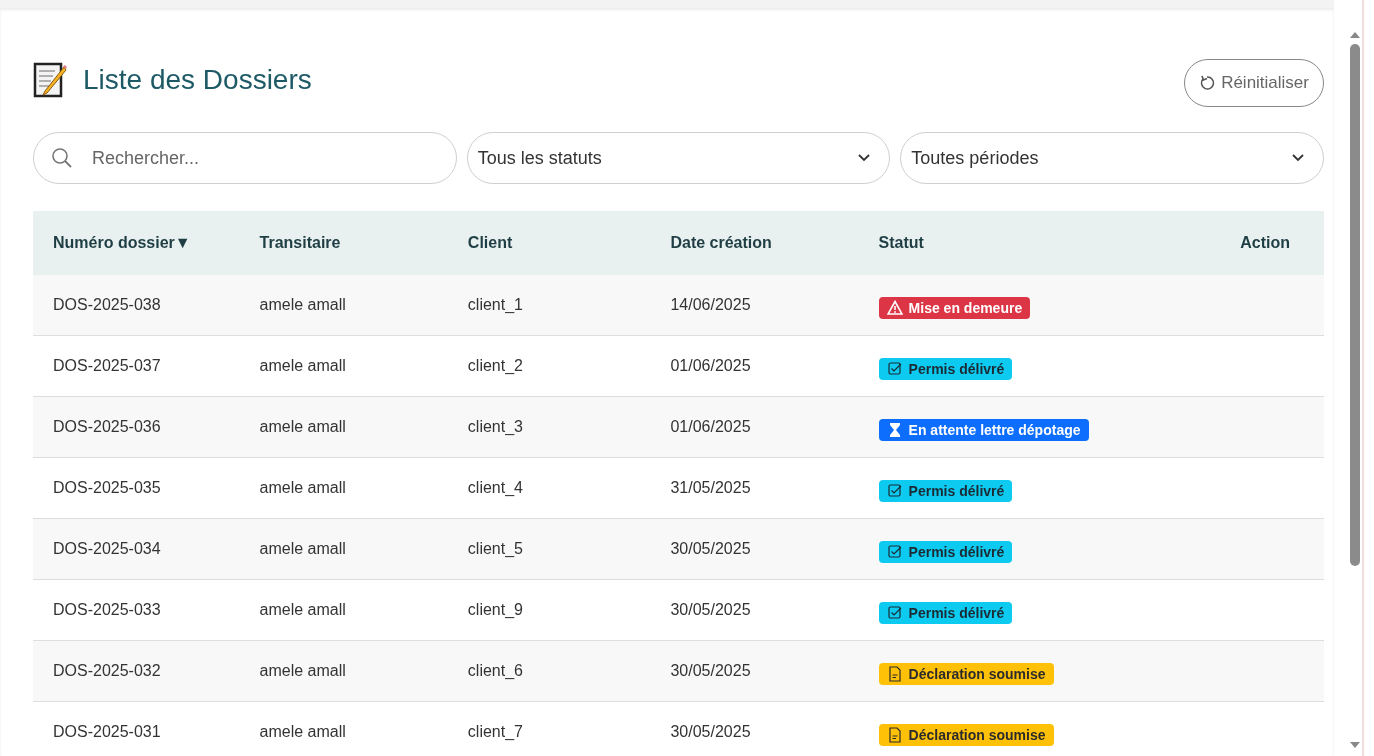 Image resolution: width=1374 pixels, height=756 pixels. I want to click on table-cell: 31/05/2025, so click(754, 488).